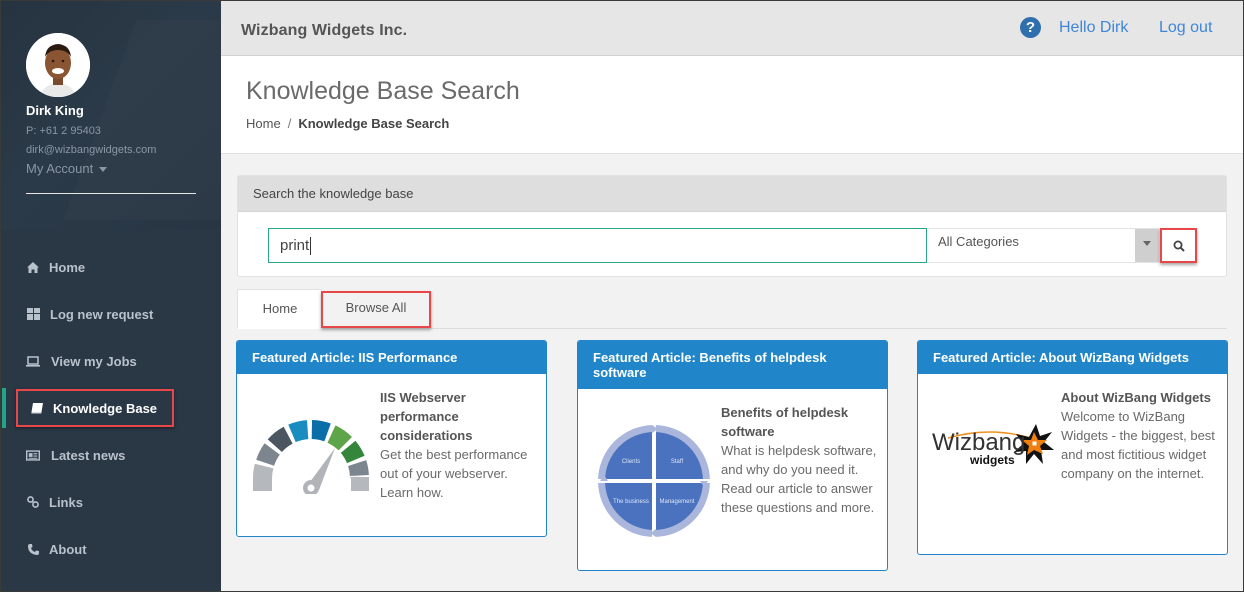 Image resolution: width=1244 pixels, height=592 pixels. I want to click on diagram-label-staff: Staff, so click(677, 462).